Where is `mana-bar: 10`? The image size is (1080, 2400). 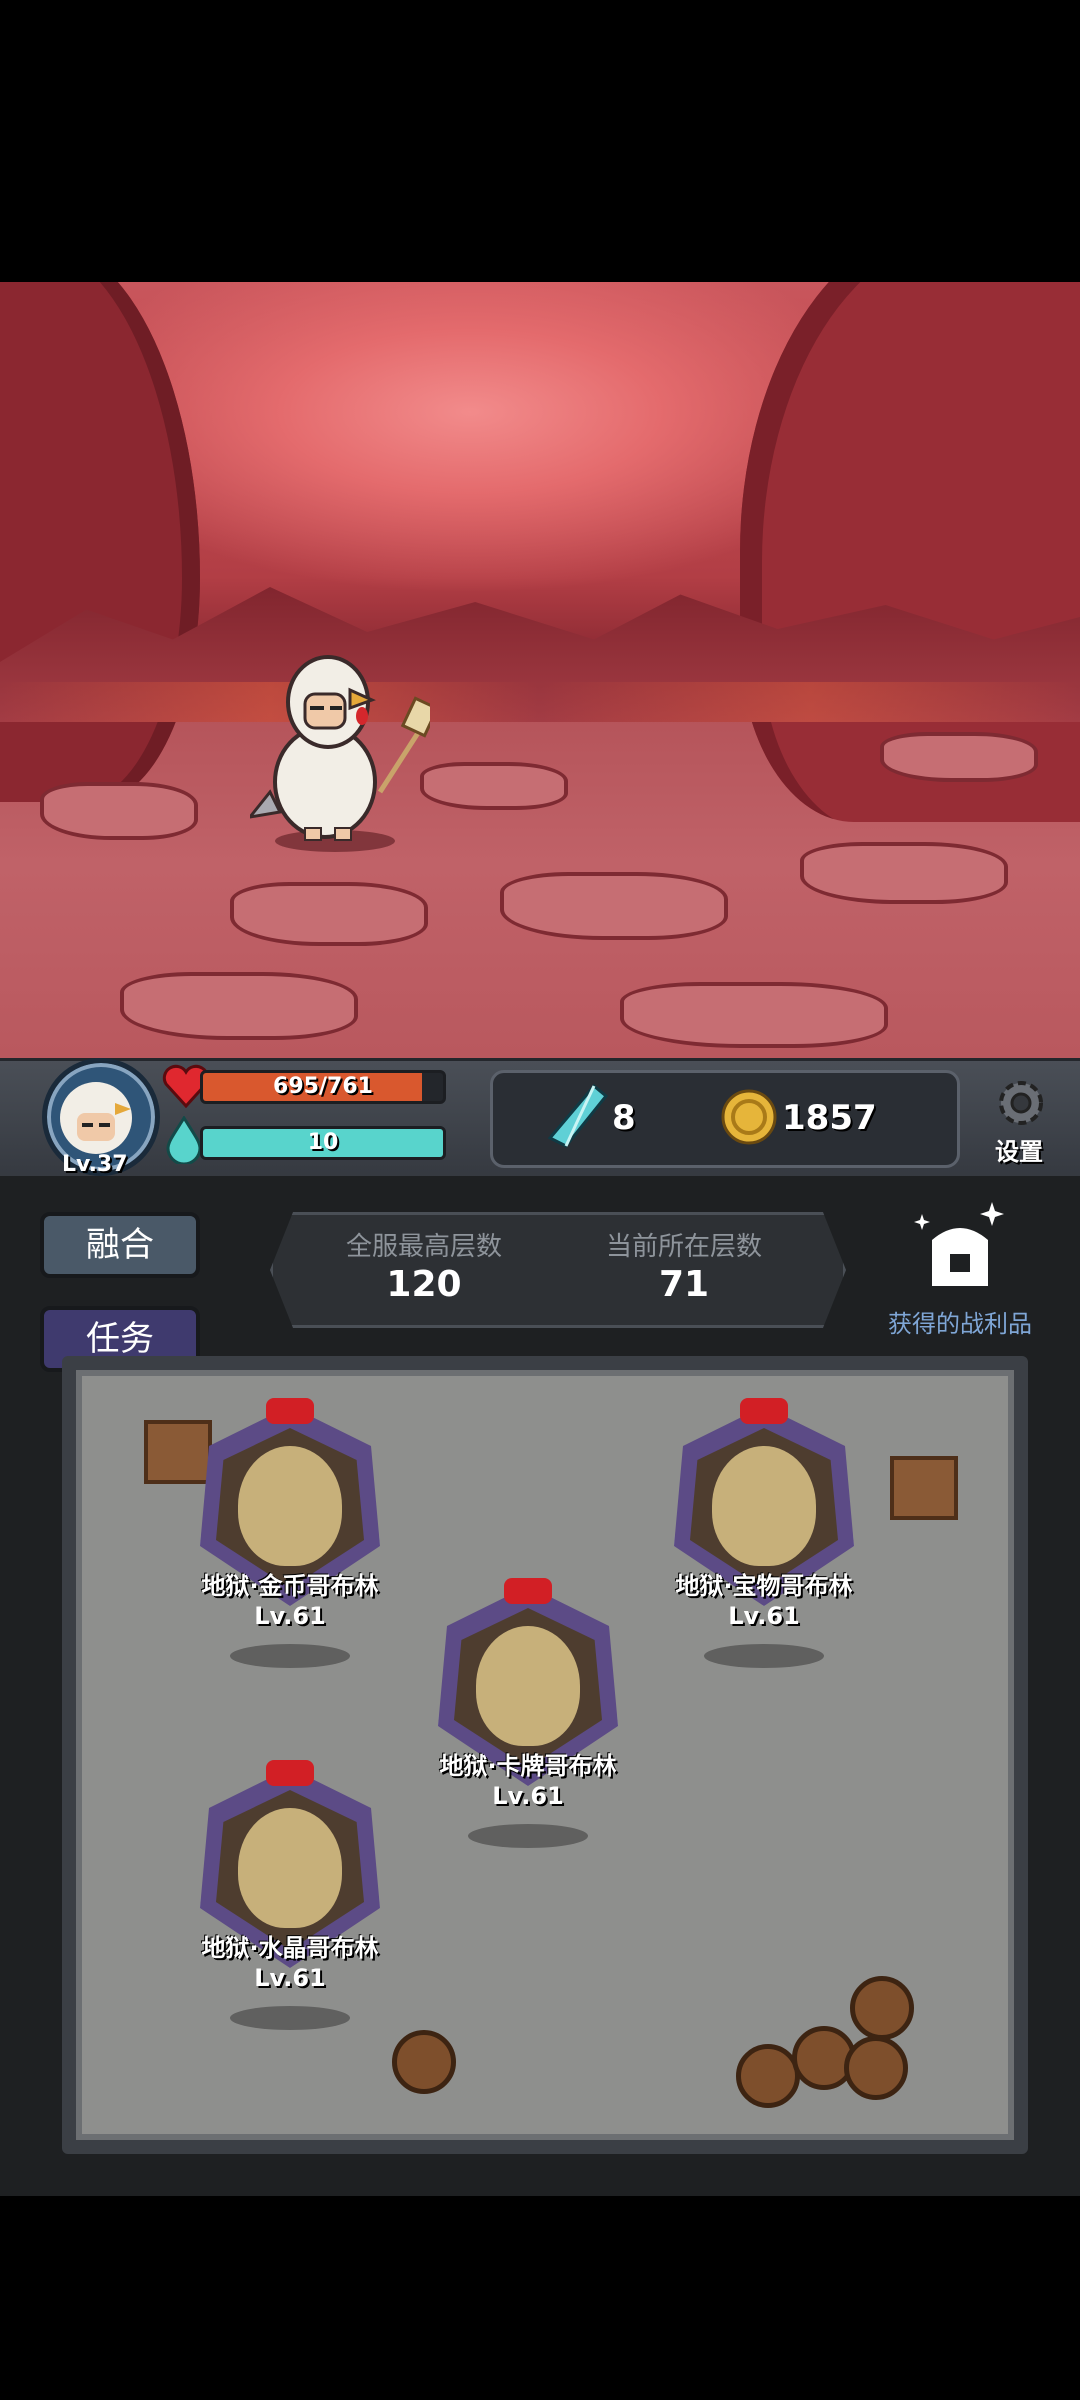
mana-bar: 10 is located at coordinates (323, 1143).